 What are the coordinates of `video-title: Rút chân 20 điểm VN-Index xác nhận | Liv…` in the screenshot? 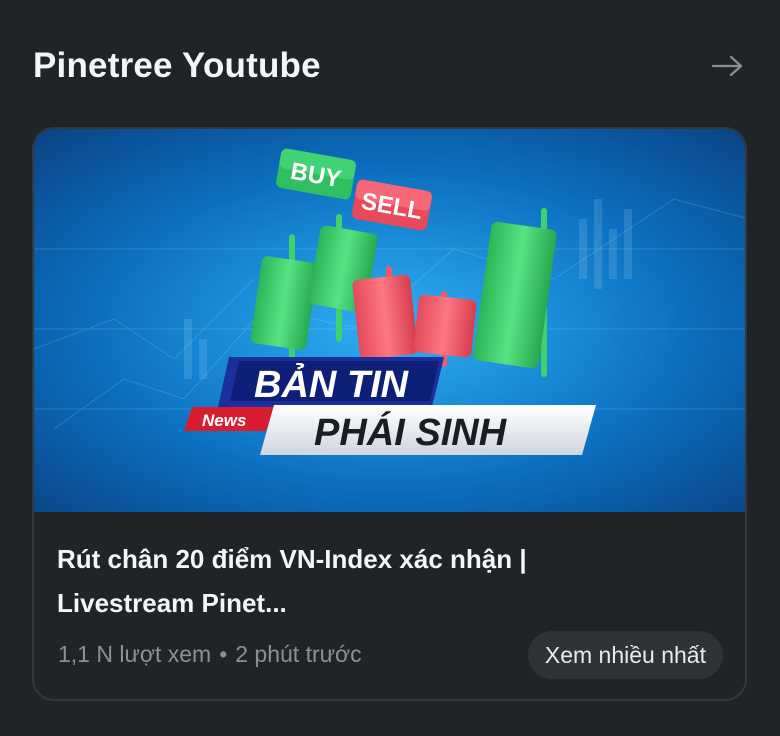 It's located at (357, 581).